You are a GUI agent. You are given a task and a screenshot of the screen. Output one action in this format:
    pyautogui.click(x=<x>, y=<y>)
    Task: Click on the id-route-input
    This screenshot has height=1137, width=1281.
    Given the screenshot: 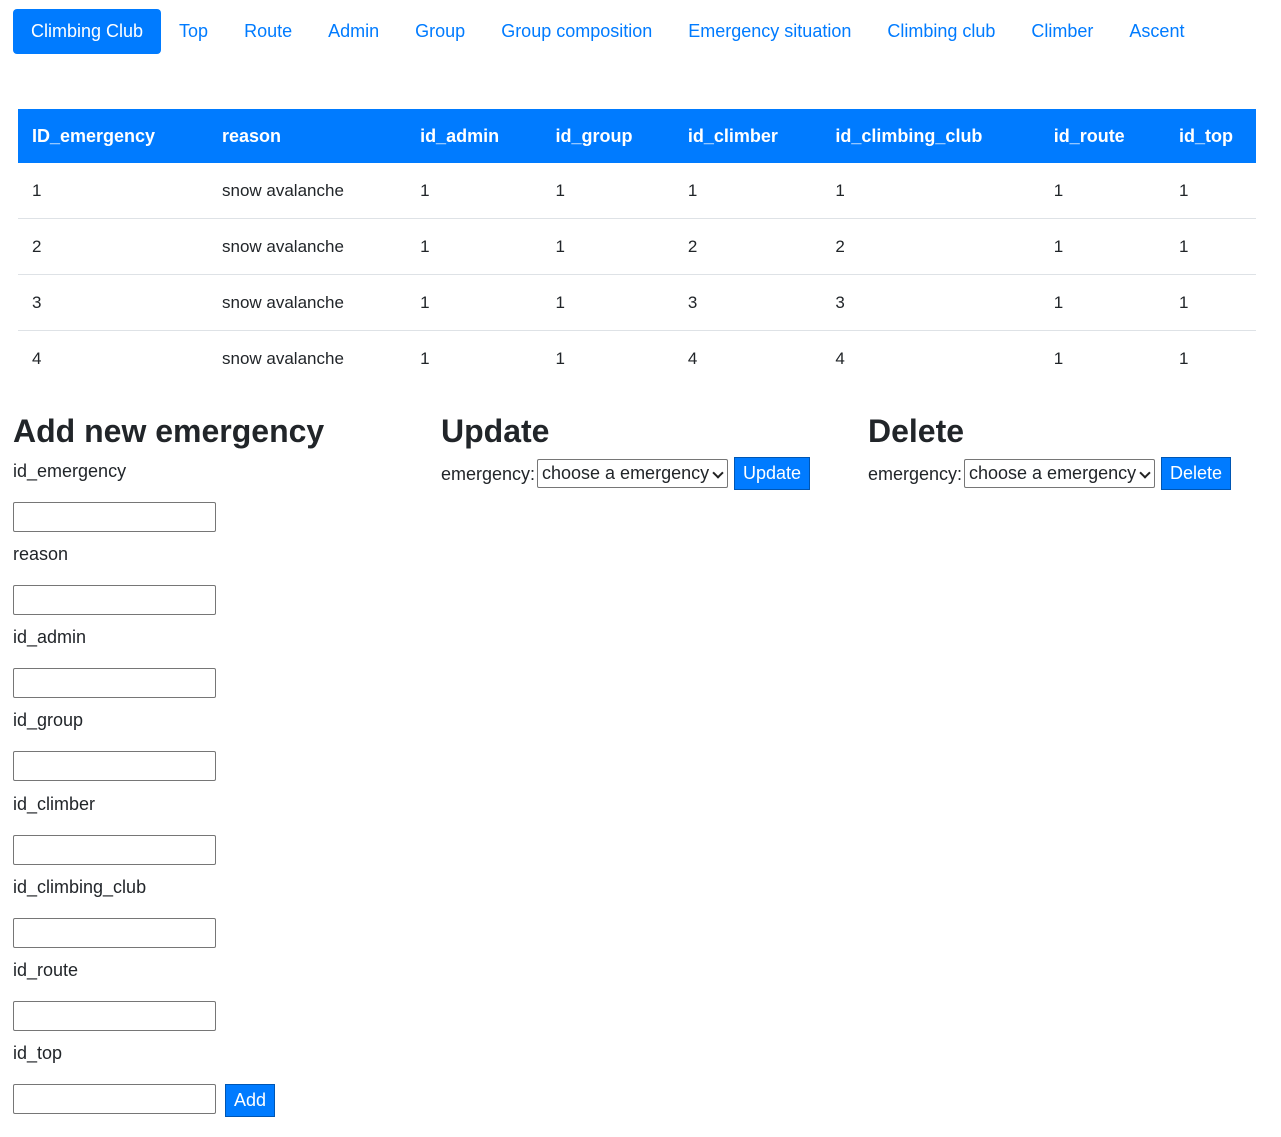 What is the action you would take?
    pyautogui.click(x=114, y=1016)
    